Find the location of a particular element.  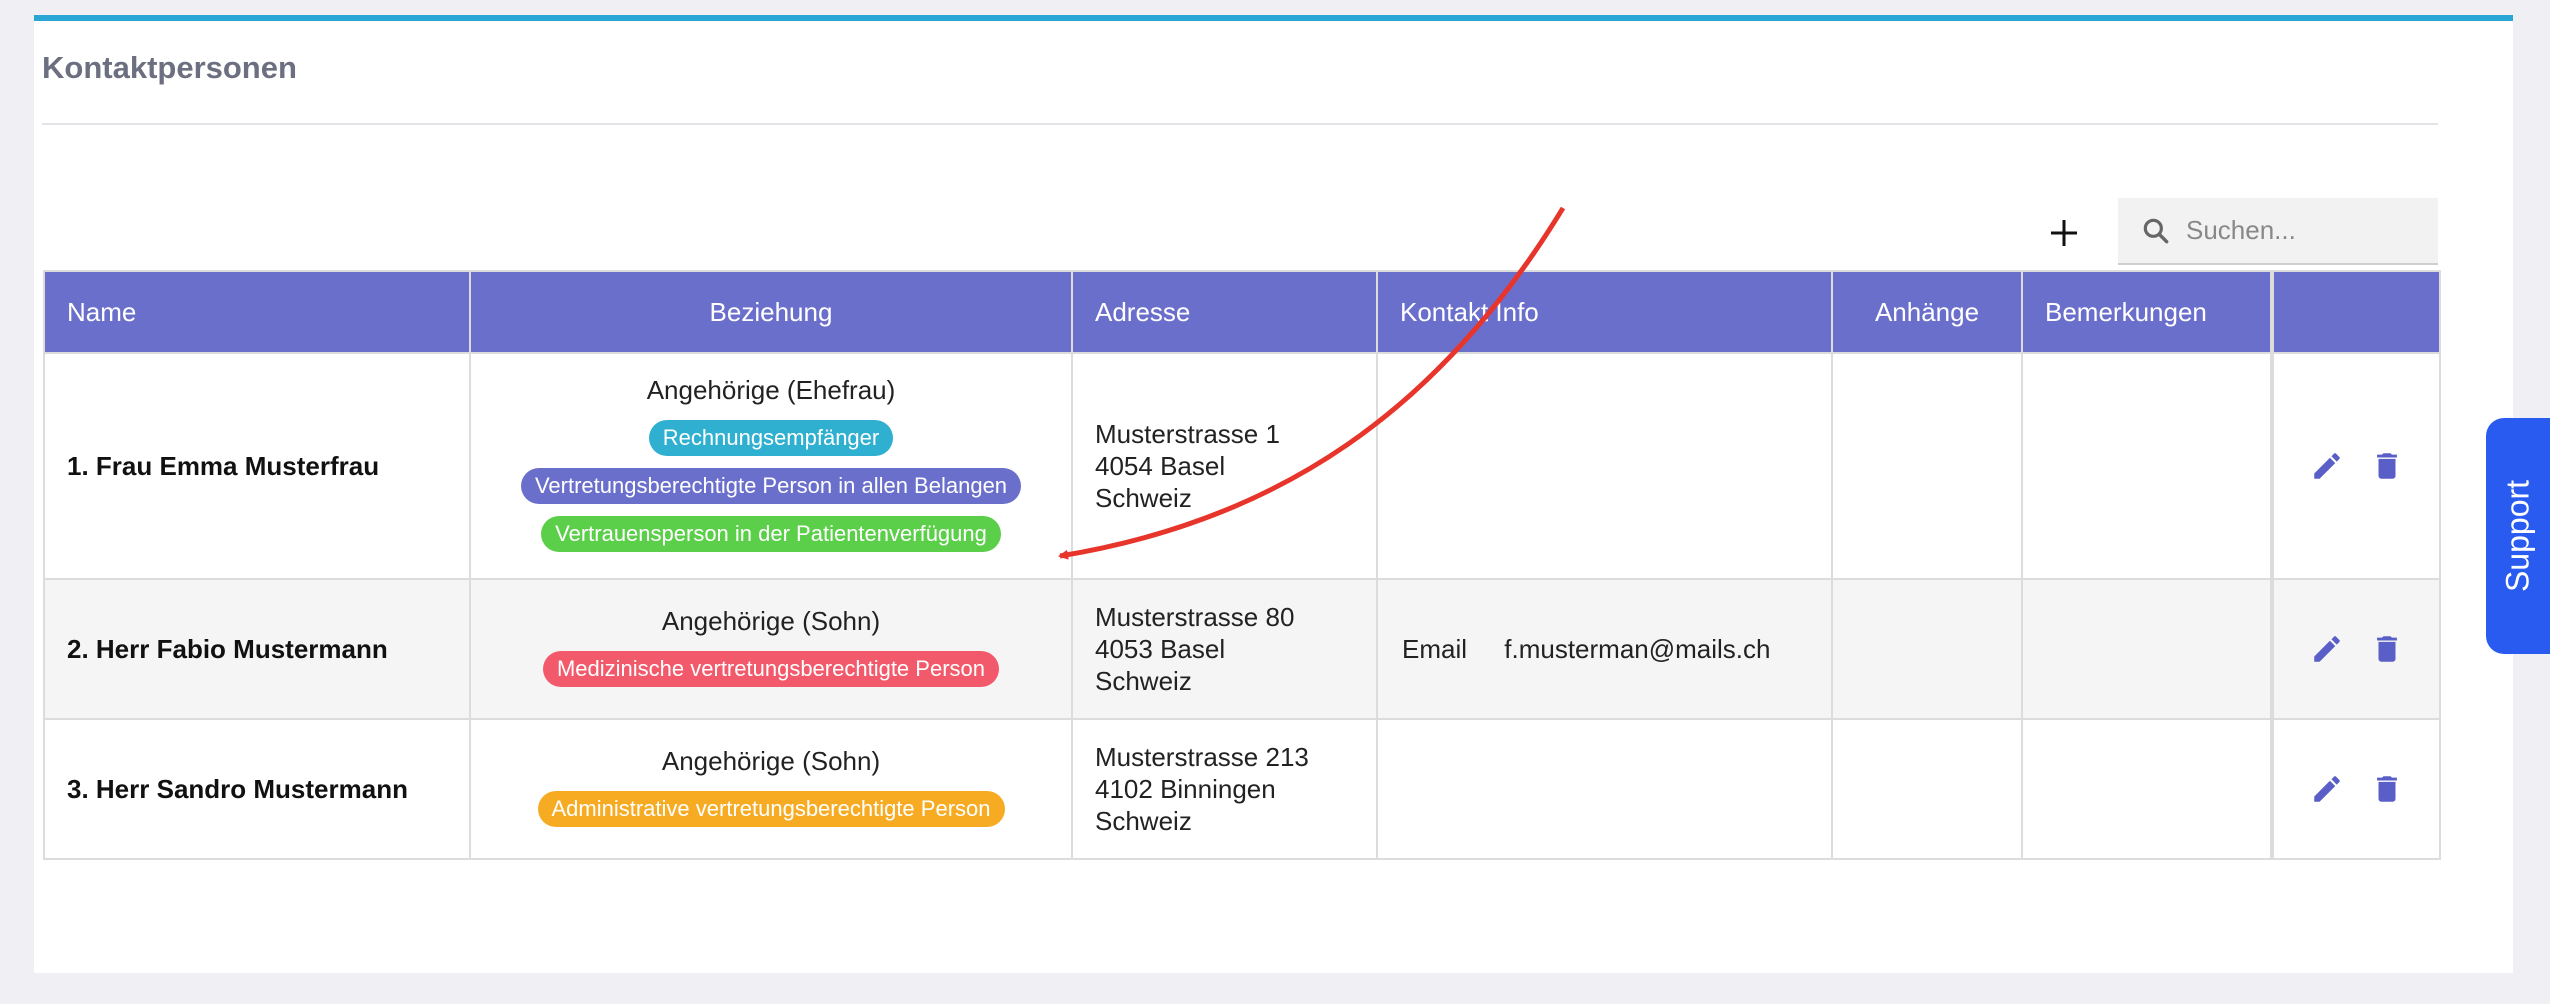

title-divider is located at coordinates (1240, 124).